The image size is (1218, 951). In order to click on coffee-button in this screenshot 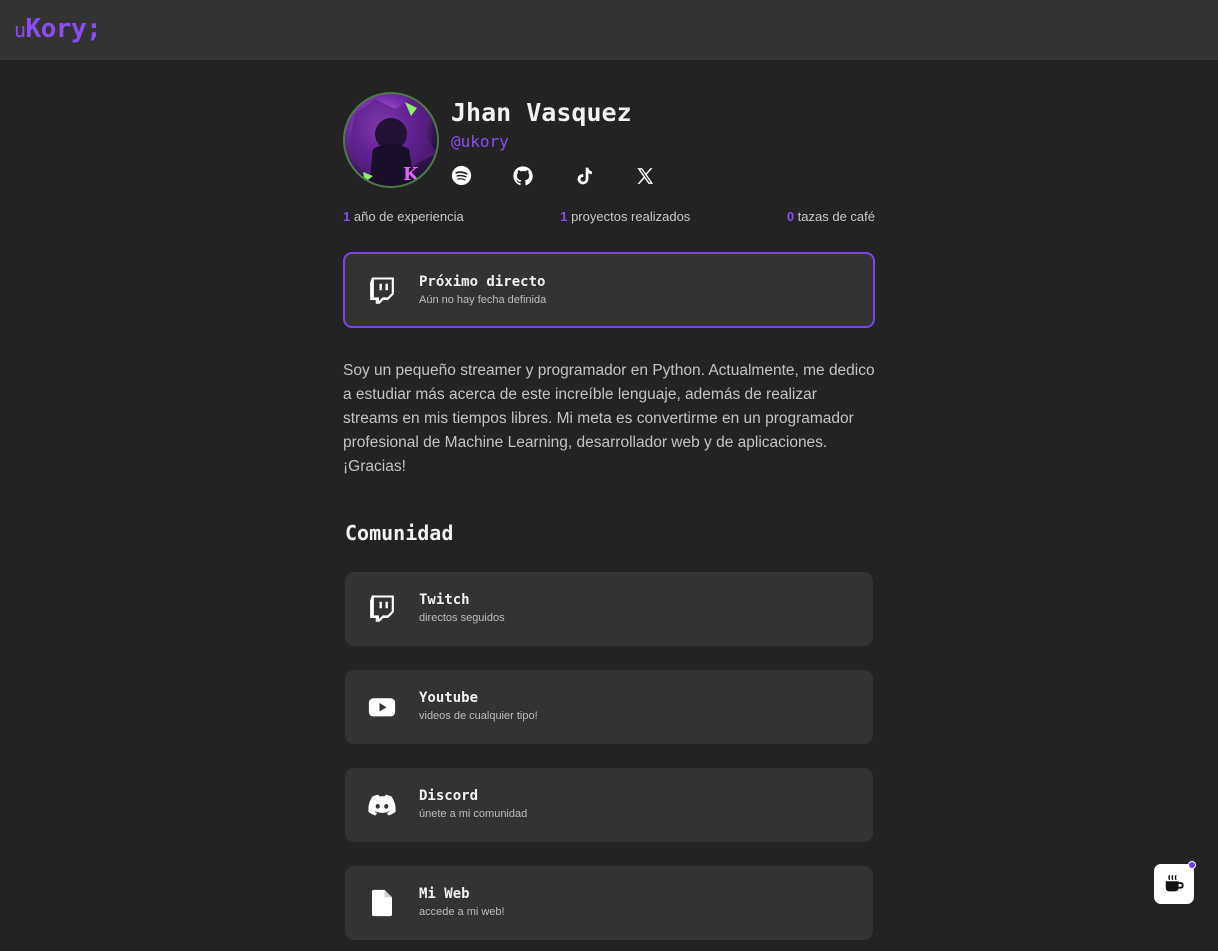, I will do `click(1175, 882)`.